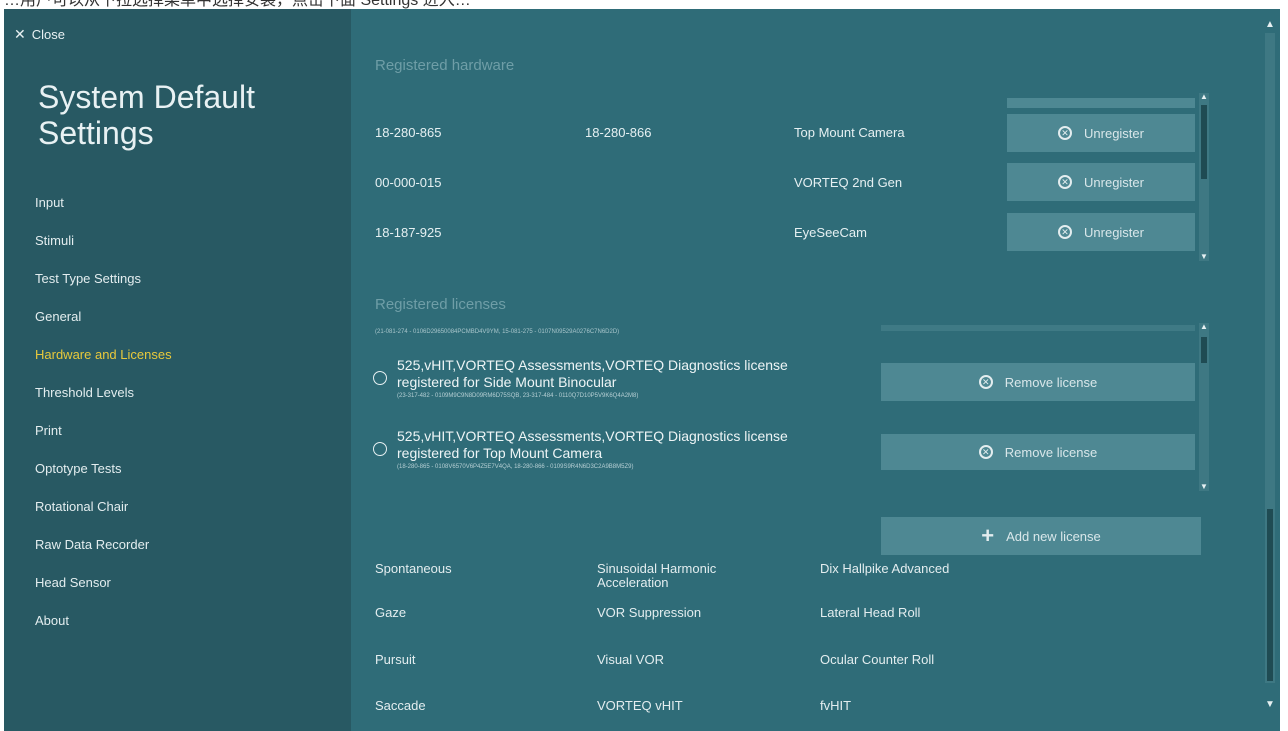 Image resolution: width=1288 pixels, height=731 pixels. I want to click on close-icon: ✕, so click(20, 34).